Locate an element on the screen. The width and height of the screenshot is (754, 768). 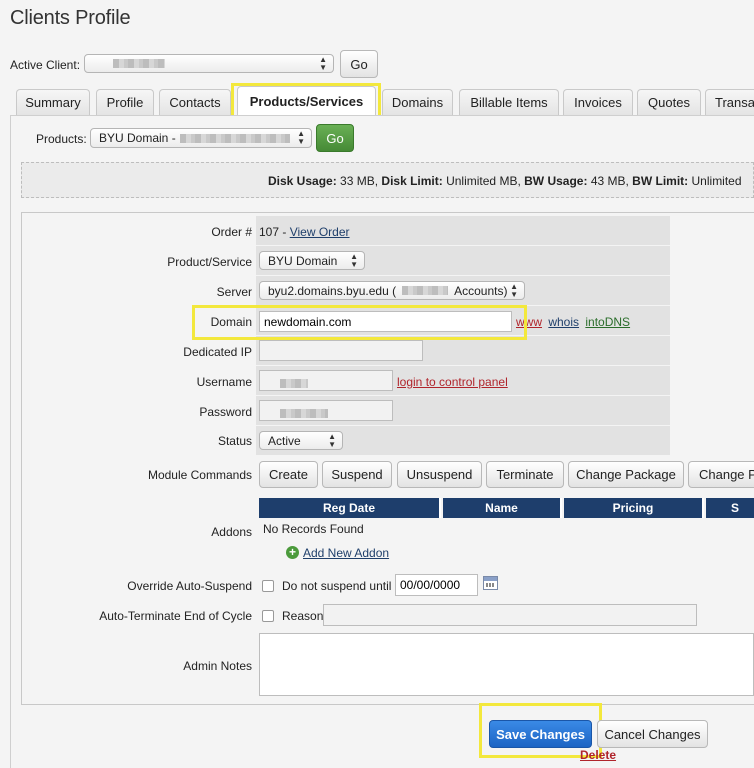
calendar-icon is located at coordinates (490, 583).